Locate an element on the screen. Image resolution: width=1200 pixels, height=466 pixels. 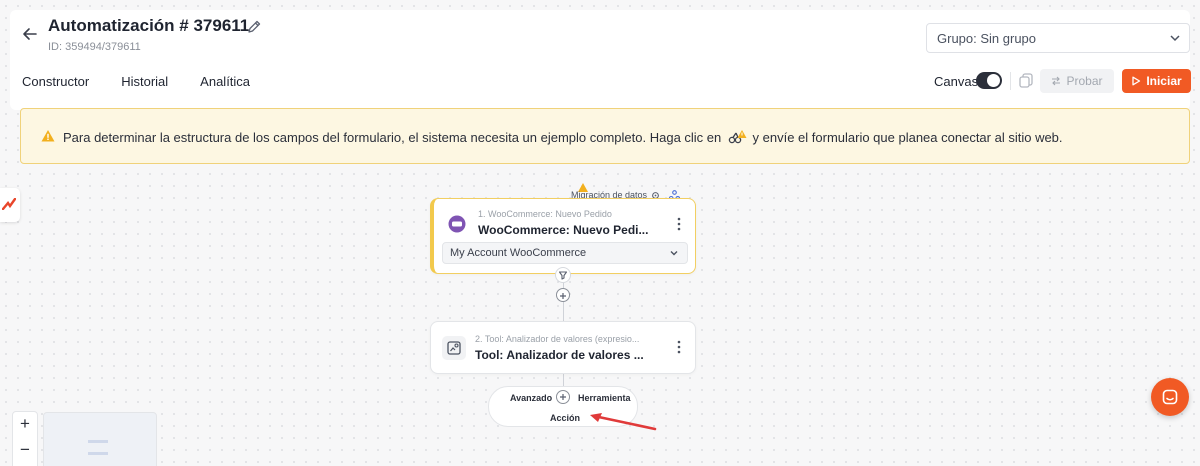
account-select: My Account WooCommerce is located at coordinates (565, 253).